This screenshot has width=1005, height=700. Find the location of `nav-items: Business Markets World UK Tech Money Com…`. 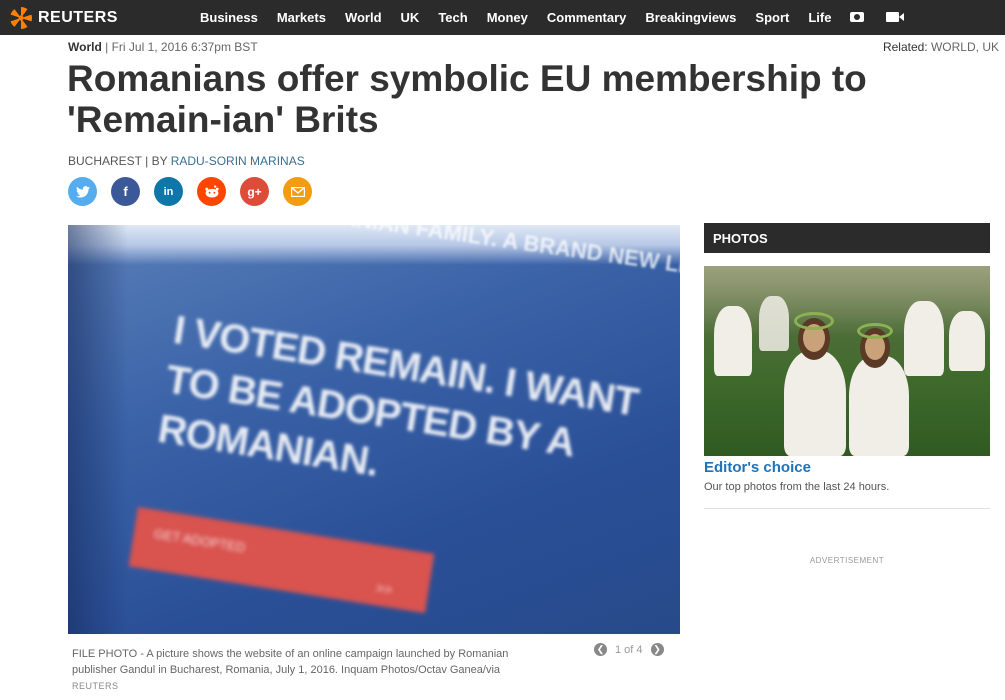

nav-items: Business Markets World UK Tech Money Com… is located at coordinates (560, 17).